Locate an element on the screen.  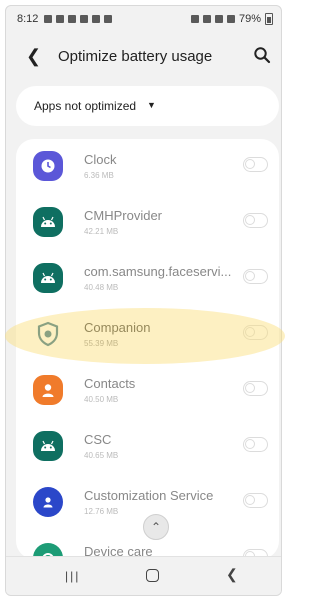
back-button: ❮ is located at coordinates (33, 56).